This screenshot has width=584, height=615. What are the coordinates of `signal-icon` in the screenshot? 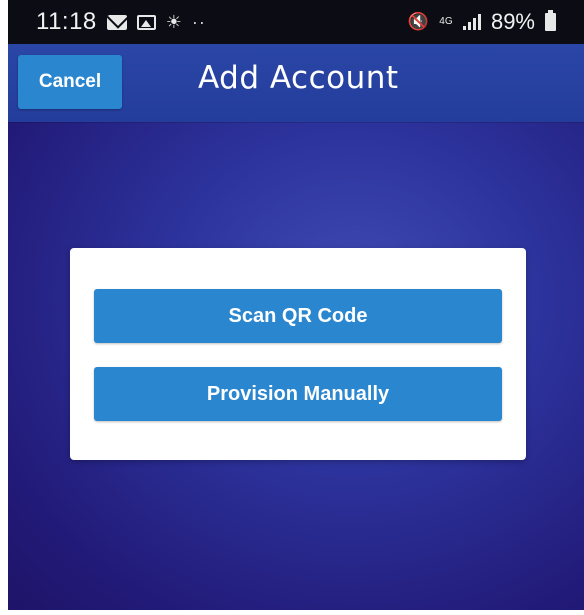 It's located at (471, 22).